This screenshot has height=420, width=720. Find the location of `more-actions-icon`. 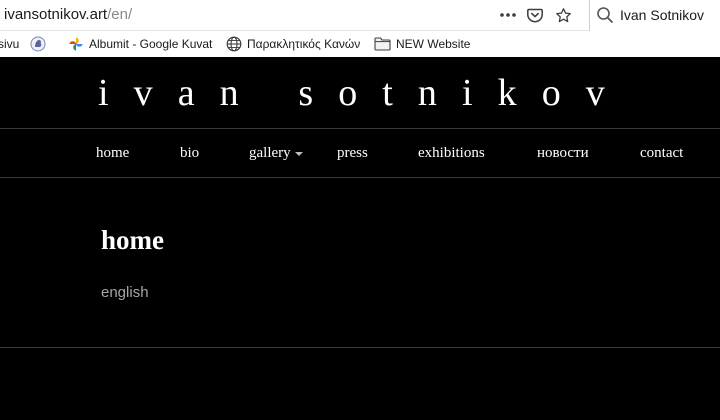

more-actions-icon is located at coordinates (508, 15).